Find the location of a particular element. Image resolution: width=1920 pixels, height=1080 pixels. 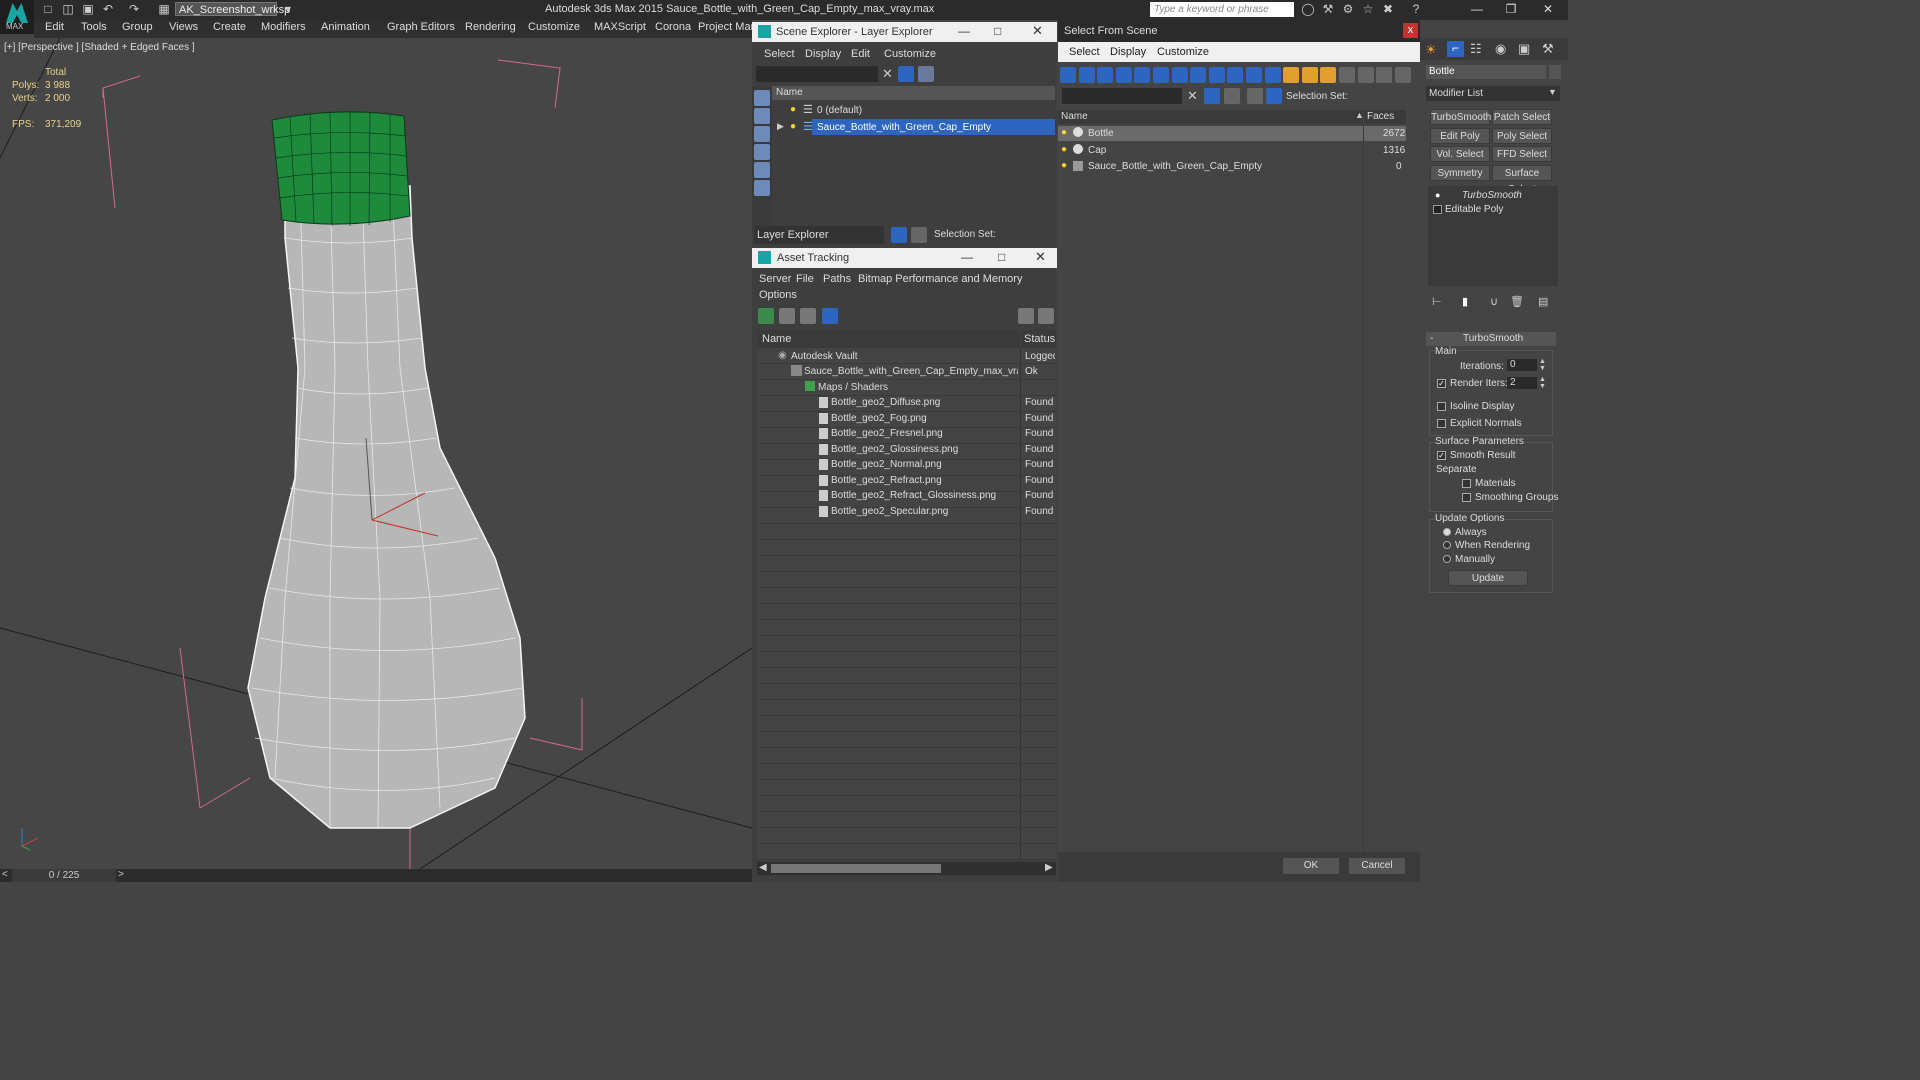

asset-row-name: Bottle_geo2_Diffuse.png is located at coordinates (885, 402).